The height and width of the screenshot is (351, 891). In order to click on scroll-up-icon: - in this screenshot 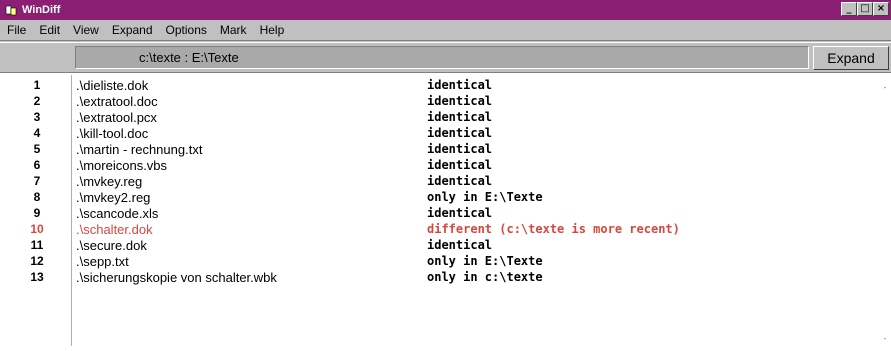, I will do `click(885, 88)`.